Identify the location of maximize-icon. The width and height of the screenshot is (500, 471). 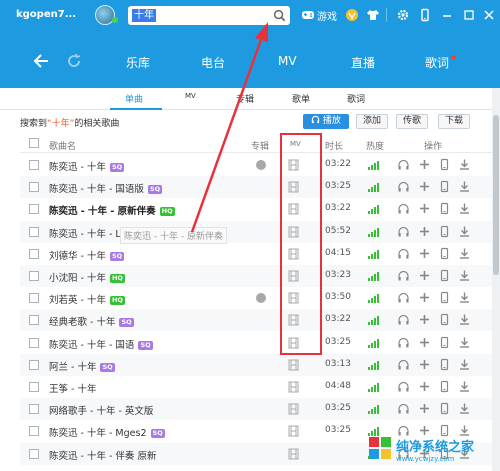
(469, 15).